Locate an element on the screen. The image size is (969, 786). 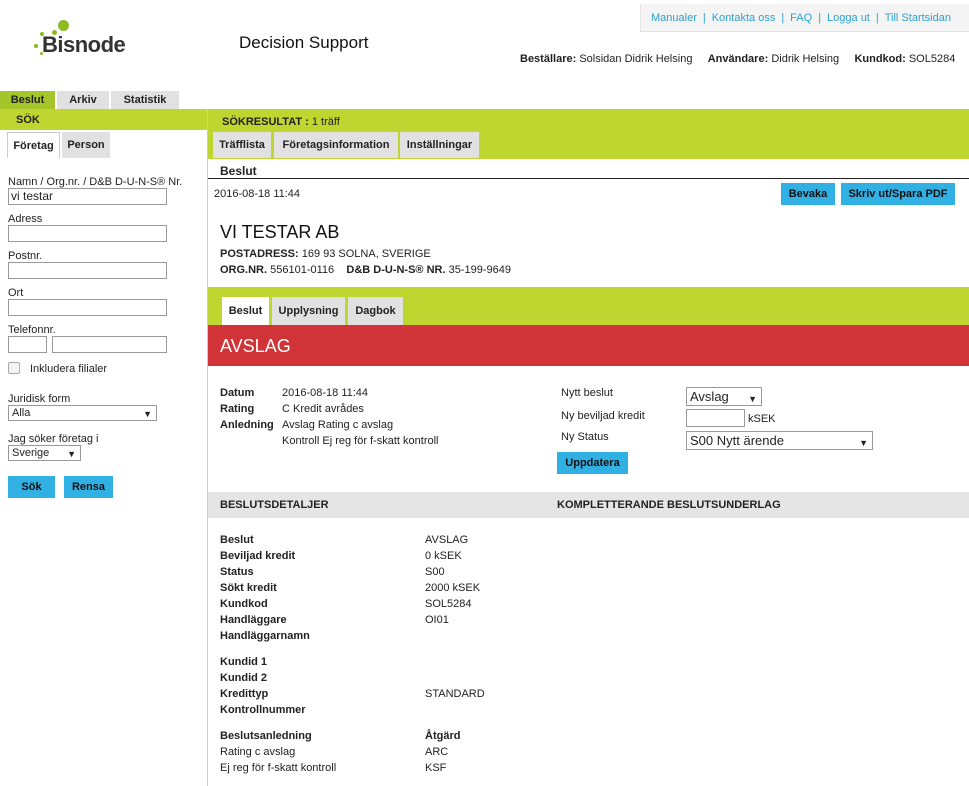
panel-divider is located at coordinates (207, 447).